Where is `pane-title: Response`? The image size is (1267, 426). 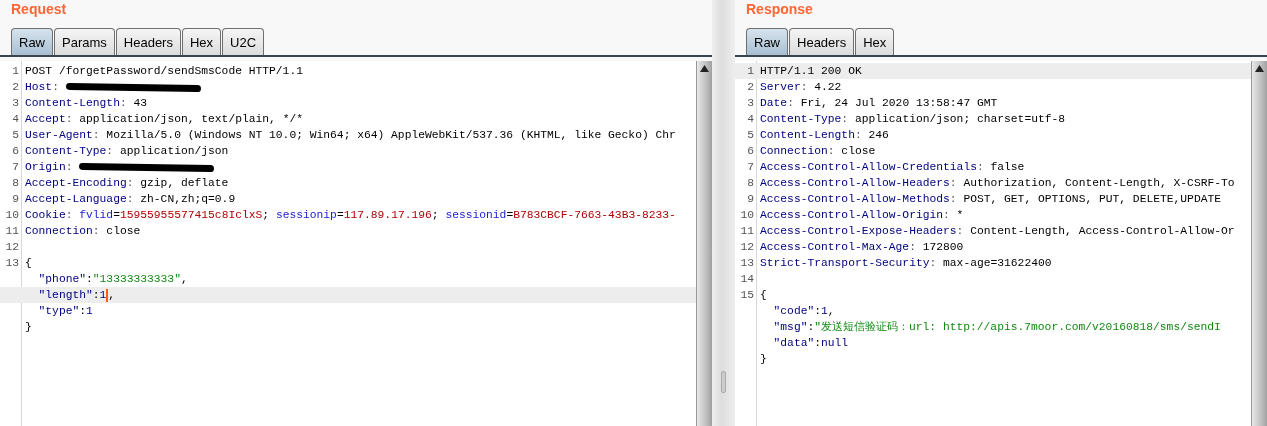 pane-title: Response is located at coordinates (779, 9).